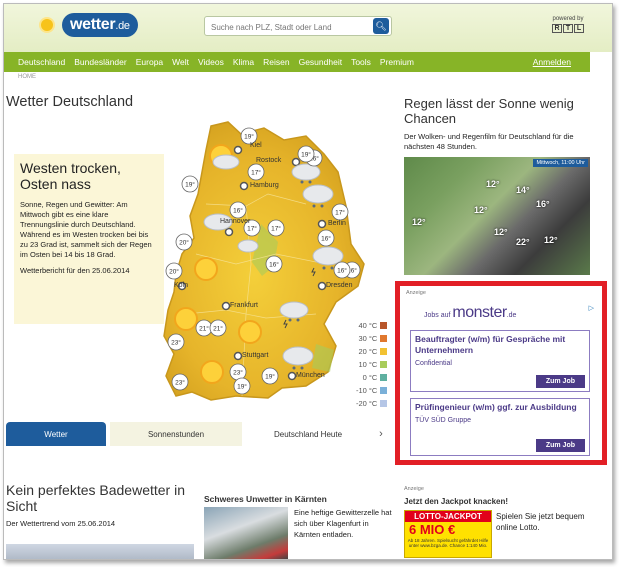 The height and width of the screenshot is (567, 619). Describe the element at coordinates (265, 499) in the screenshot. I see `news-title: Schweres Unwetter in Kärnten` at that location.